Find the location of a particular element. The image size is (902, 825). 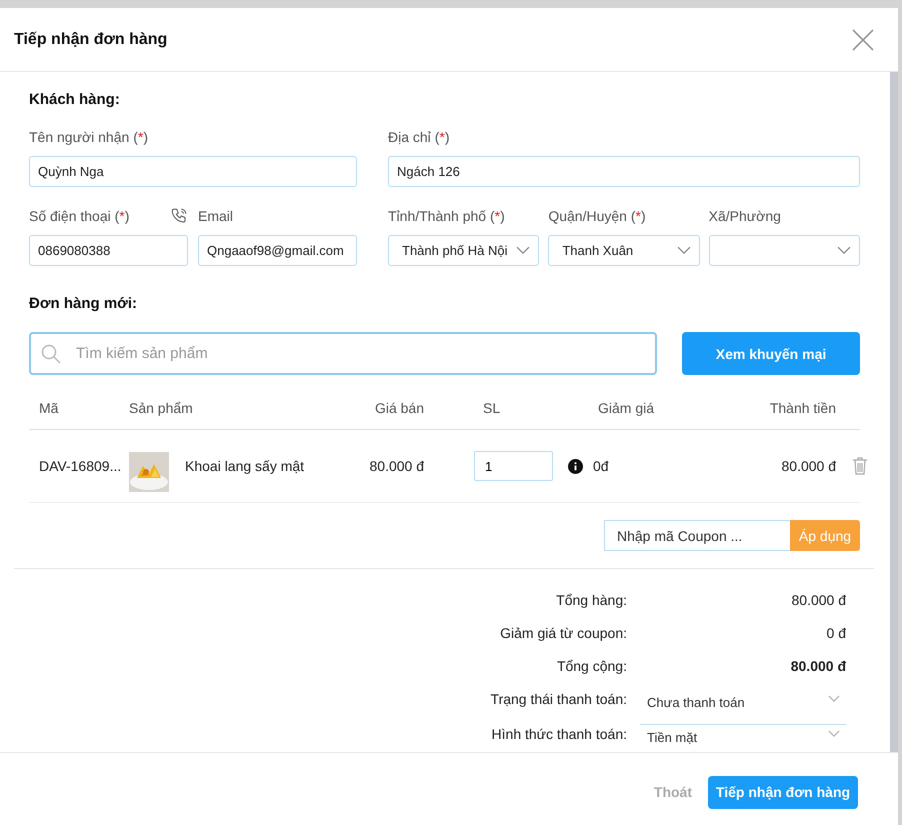

column-header: Mã is located at coordinates (48, 408).